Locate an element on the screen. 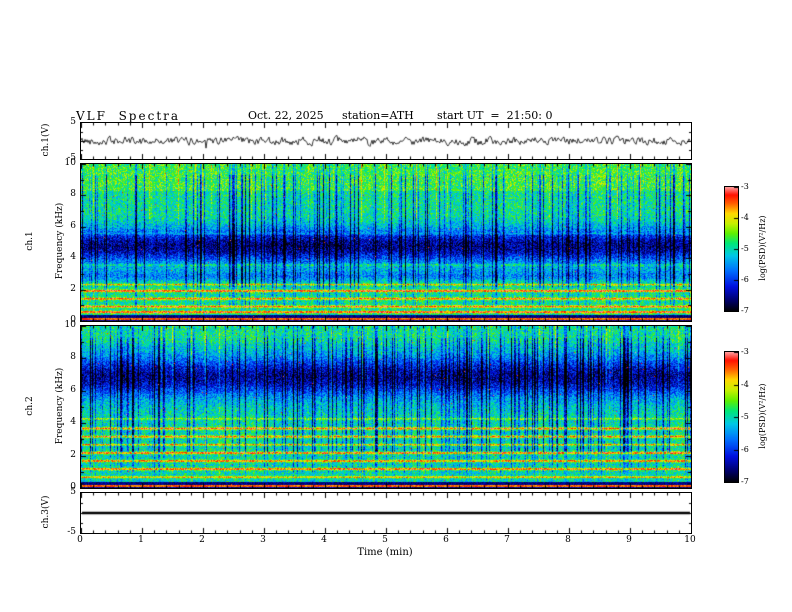 Image resolution: width=792 pixels, height=612 pixels. ch1-waveform-canvas is located at coordinates (386, 141).